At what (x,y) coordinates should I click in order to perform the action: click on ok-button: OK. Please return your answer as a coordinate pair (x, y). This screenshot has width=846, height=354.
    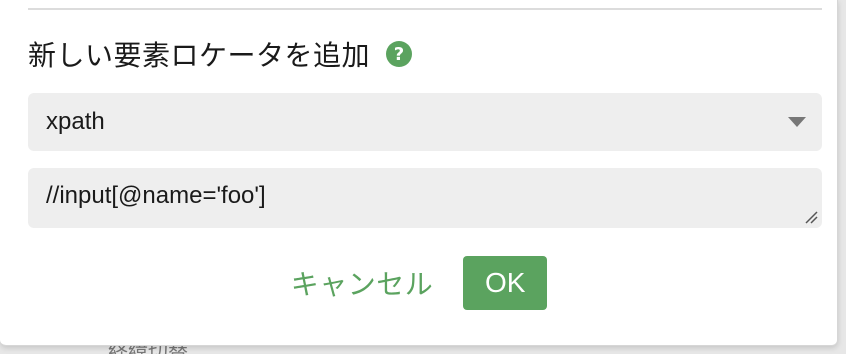
    Looking at the image, I should click on (505, 283).